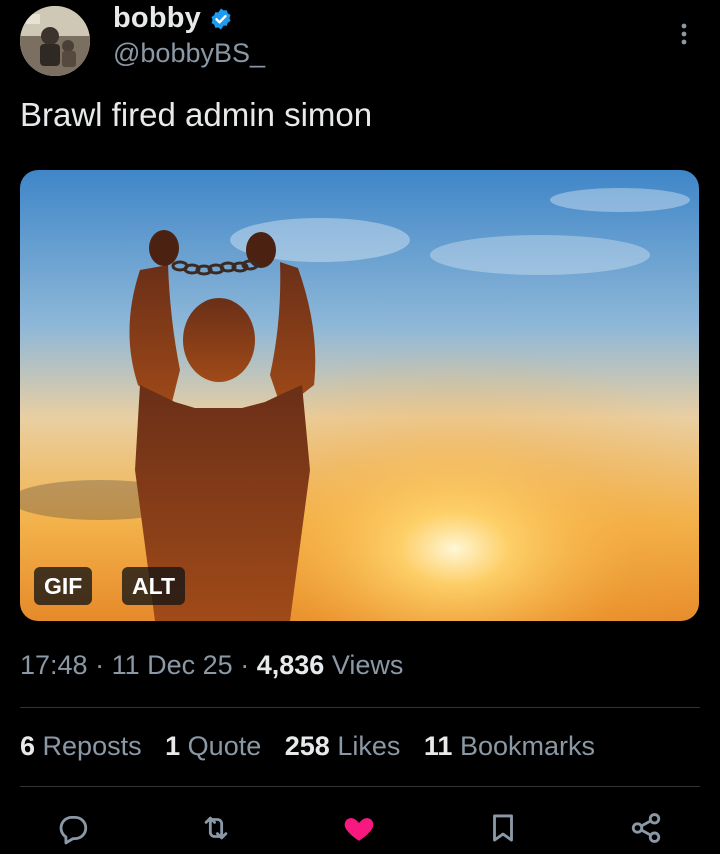 Image resolution: width=720 pixels, height=854 pixels. I want to click on views-label: Views, so click(367, 665).